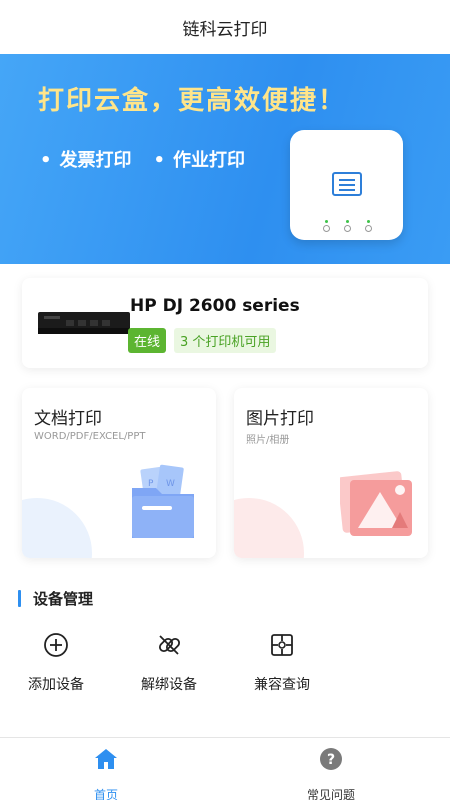 Image resolution: width=450 pixels, height=800 pixels. I want to click on svg-text: W, so click(170, 484).